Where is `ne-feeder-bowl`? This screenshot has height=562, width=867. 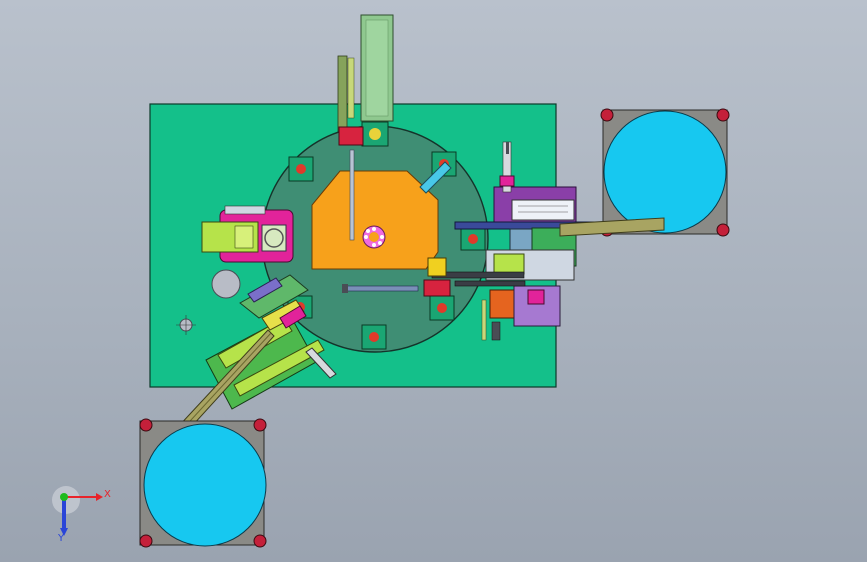
ne-feeder-bowl is located at coordinates (665, 172).